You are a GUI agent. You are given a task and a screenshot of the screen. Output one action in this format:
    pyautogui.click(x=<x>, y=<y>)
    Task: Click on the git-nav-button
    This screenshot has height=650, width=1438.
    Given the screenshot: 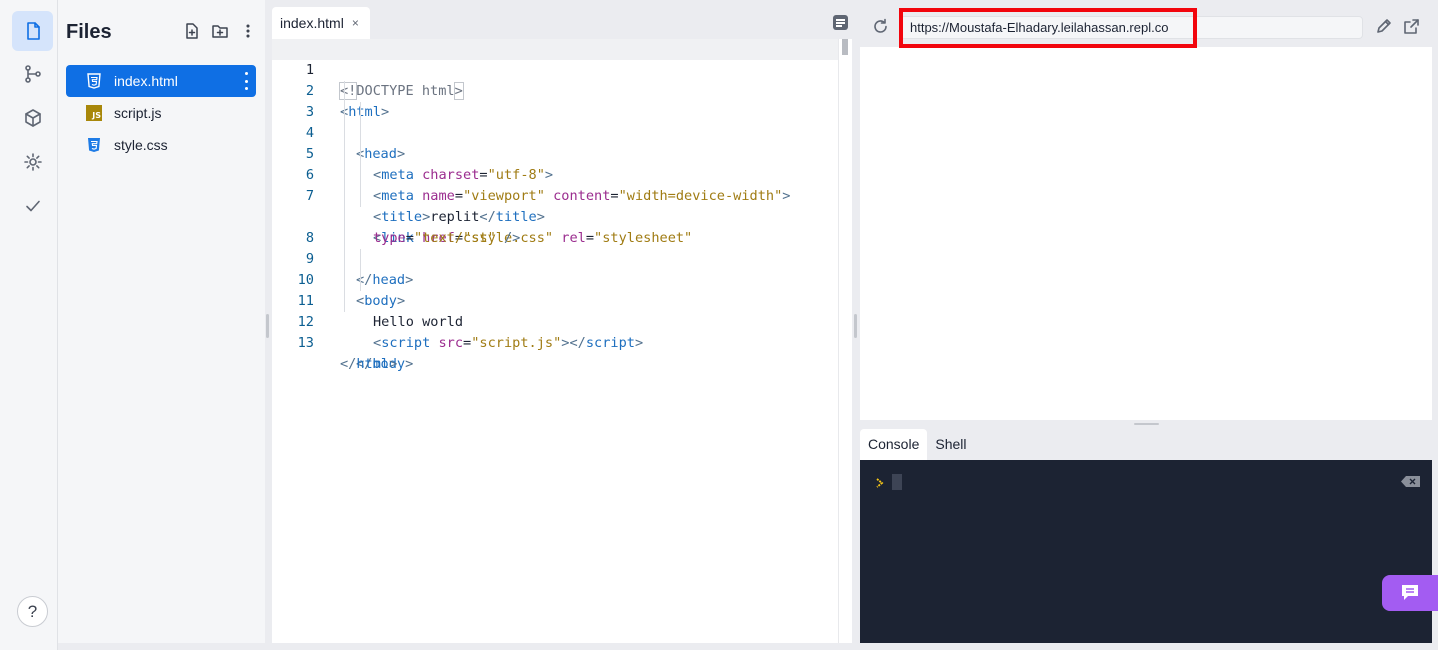 What is the action you would take?
    pyautogui.click(x=32, y=74)
    